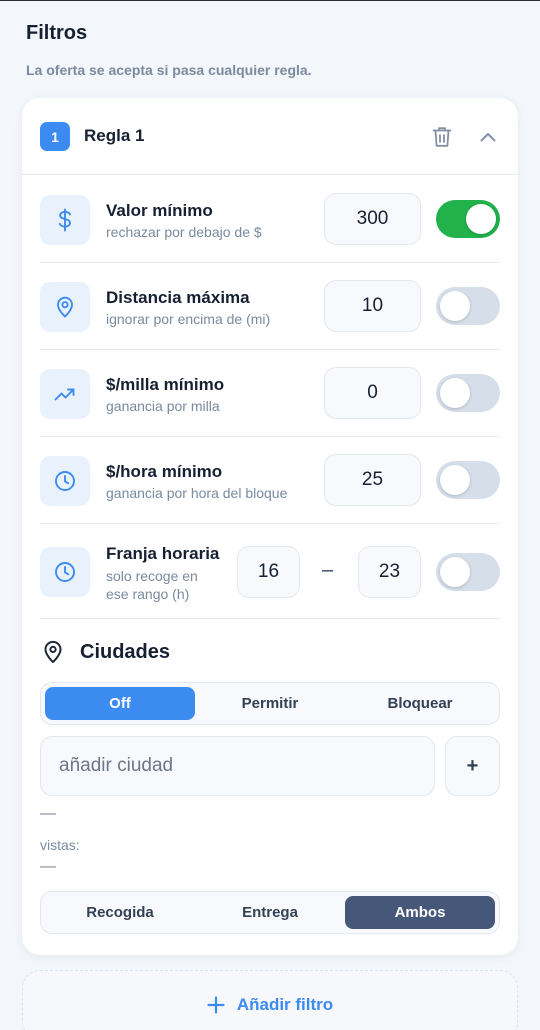 This screenshot has height=1030, width=540. Describe the element at coordinates (125, 652) in the screenshot. I see `cities-title: Ciudades` at that location.